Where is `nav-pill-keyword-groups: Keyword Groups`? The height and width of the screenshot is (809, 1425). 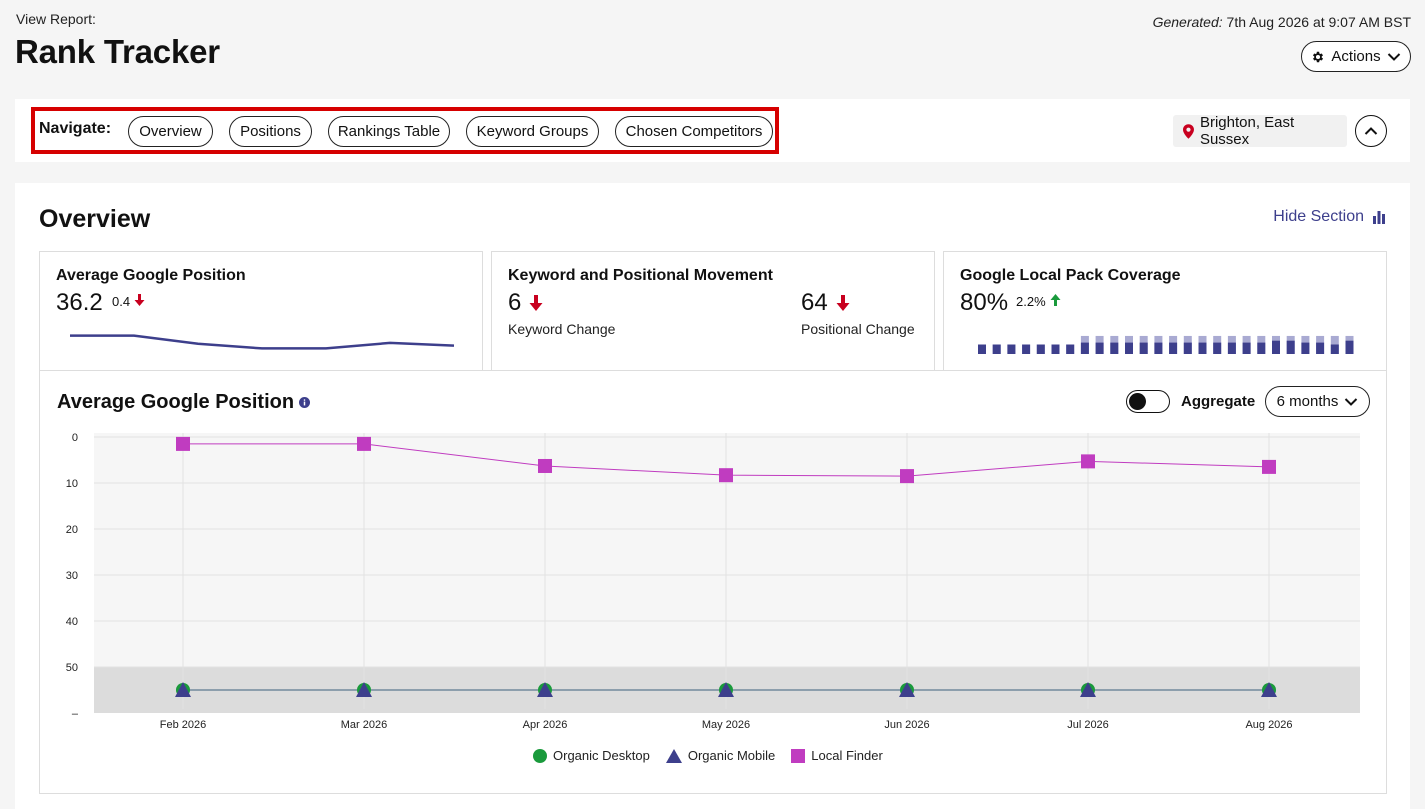 nav-pill-keyword-groups: Keyword Groups is located at coordinates (532, 131).